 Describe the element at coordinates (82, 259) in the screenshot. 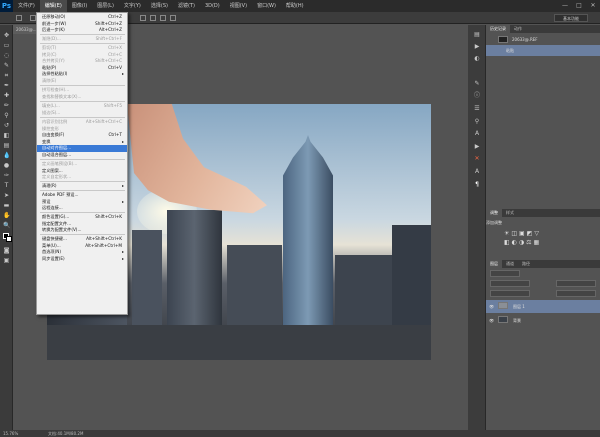

I see `edit-menu-item: 同步设置(E) ▸` at that location.